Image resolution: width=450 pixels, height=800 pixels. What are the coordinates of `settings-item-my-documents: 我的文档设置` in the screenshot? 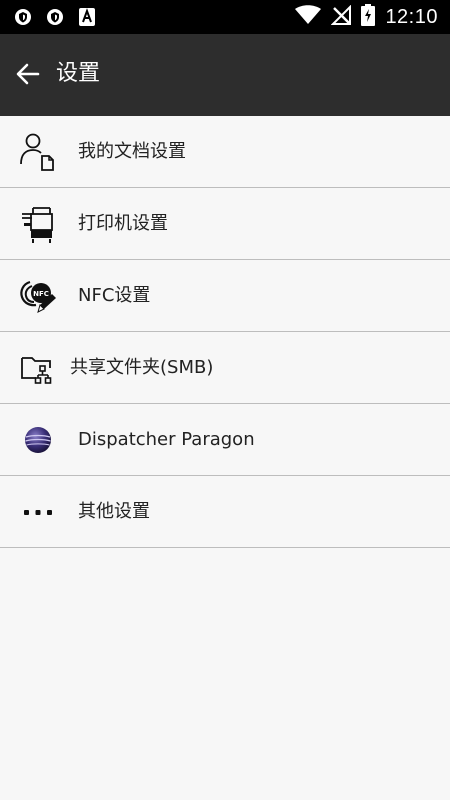 It's located at (225, 152).